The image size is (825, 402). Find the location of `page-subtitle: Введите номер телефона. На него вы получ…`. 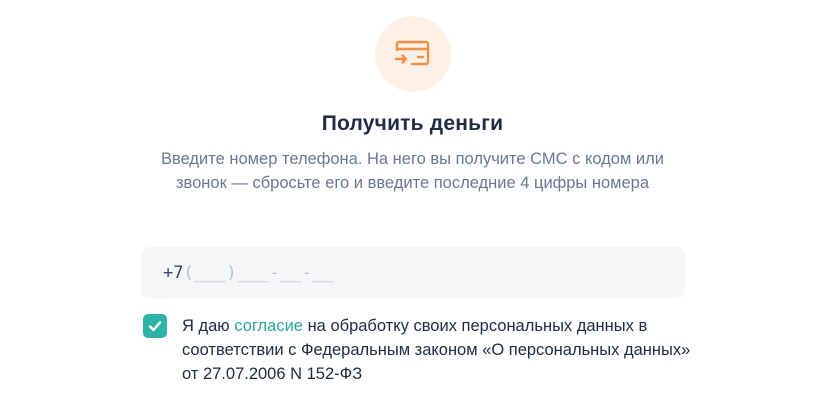

page-subtitle: Введите номер телефона. На него вы получ… is located at coordinates (412, 171).